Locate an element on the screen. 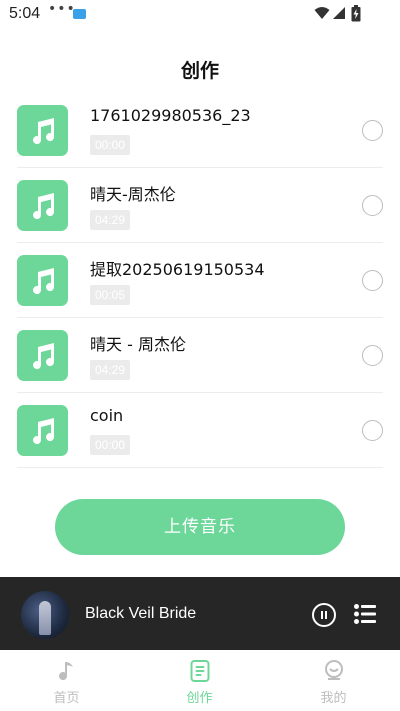  list-item: 1761029980536_23 00:00 is located at coordinates (200, 130).